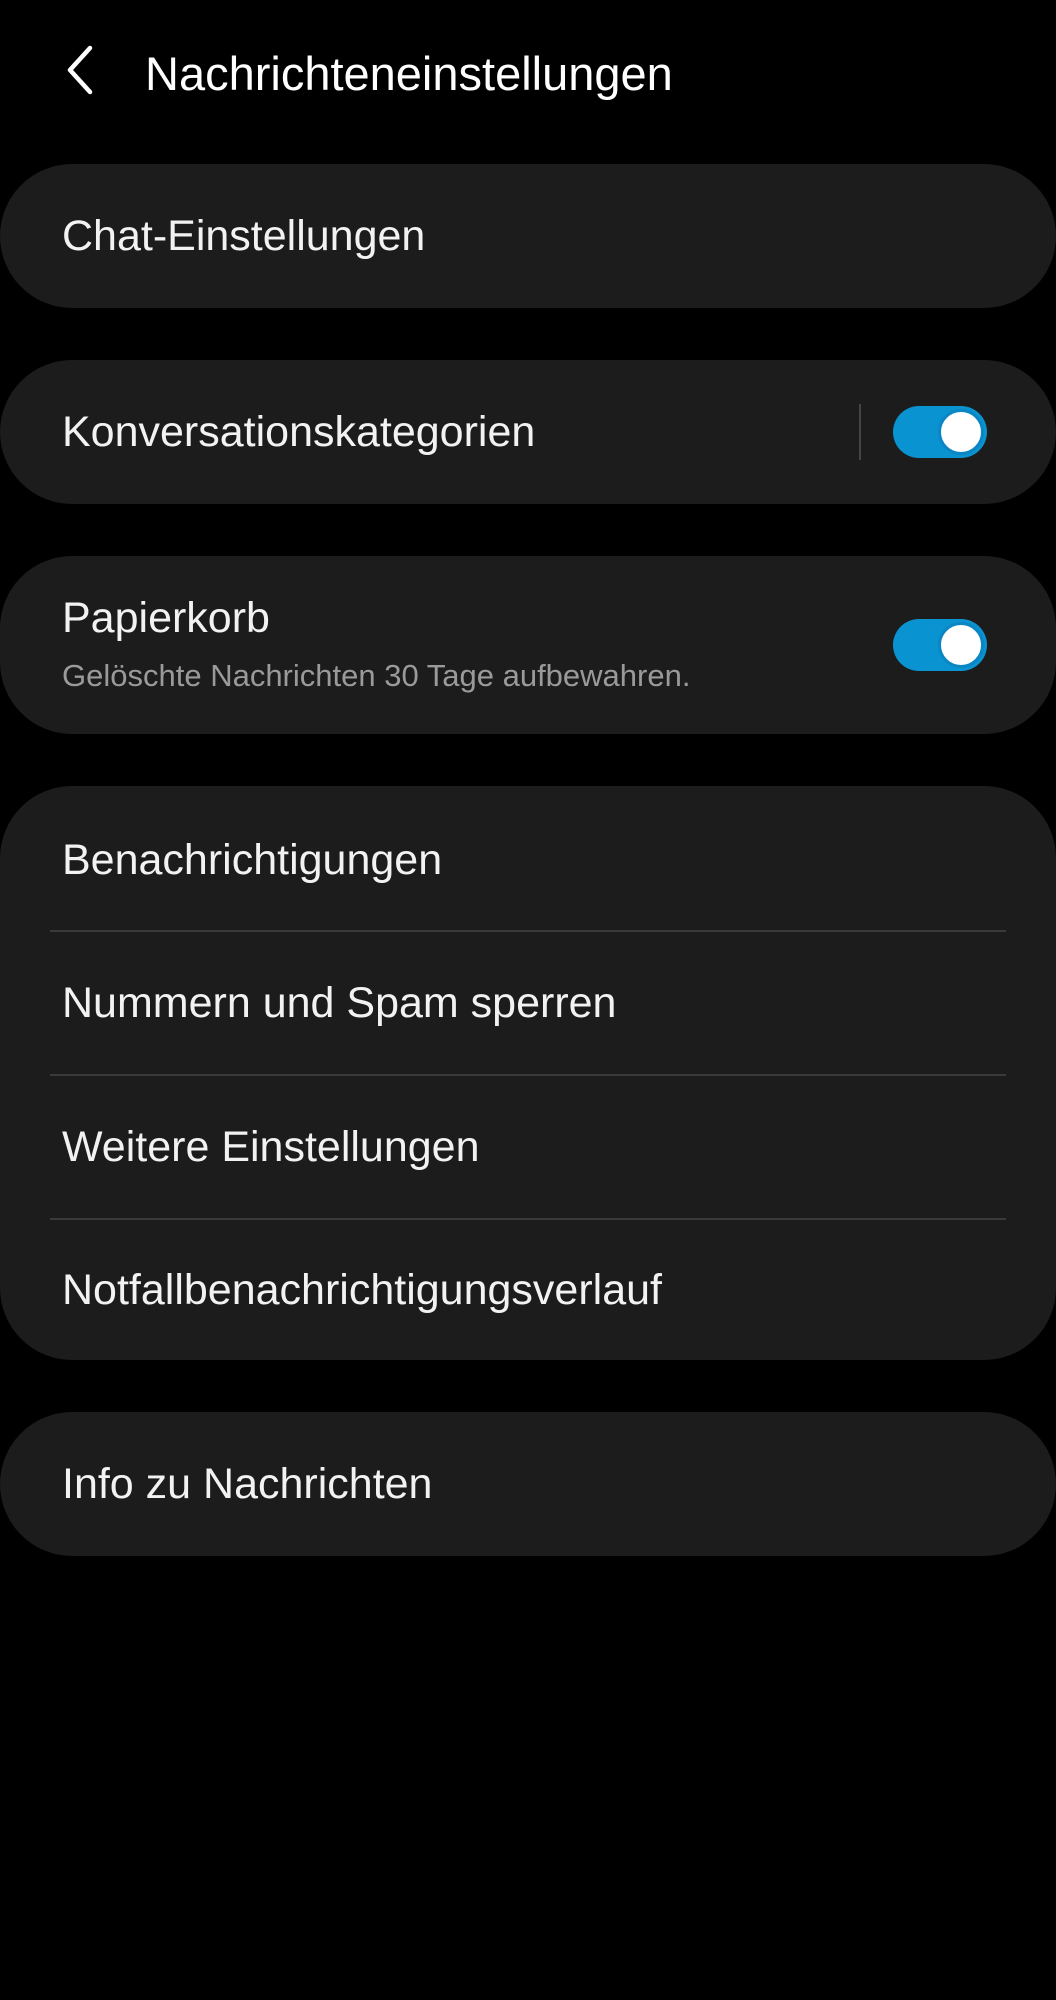 The height and width of the screenshot is (2000, 1056). I want to click on block-numbers-spam-item: Nummern und Spam sperren, so click(528, 1003).